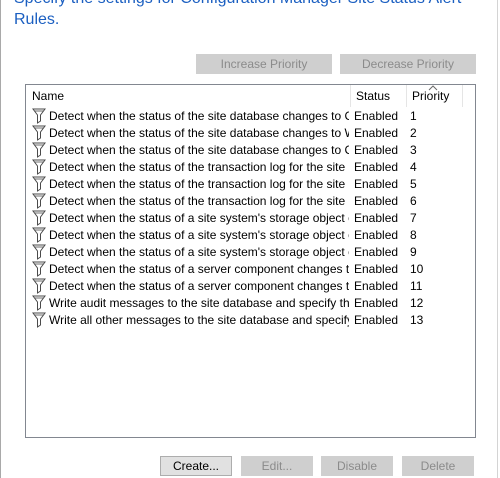  What do you see at coordinates (0, 239) in the screenshot?
I see `window-left-edge` at bounding box center [0, 239].